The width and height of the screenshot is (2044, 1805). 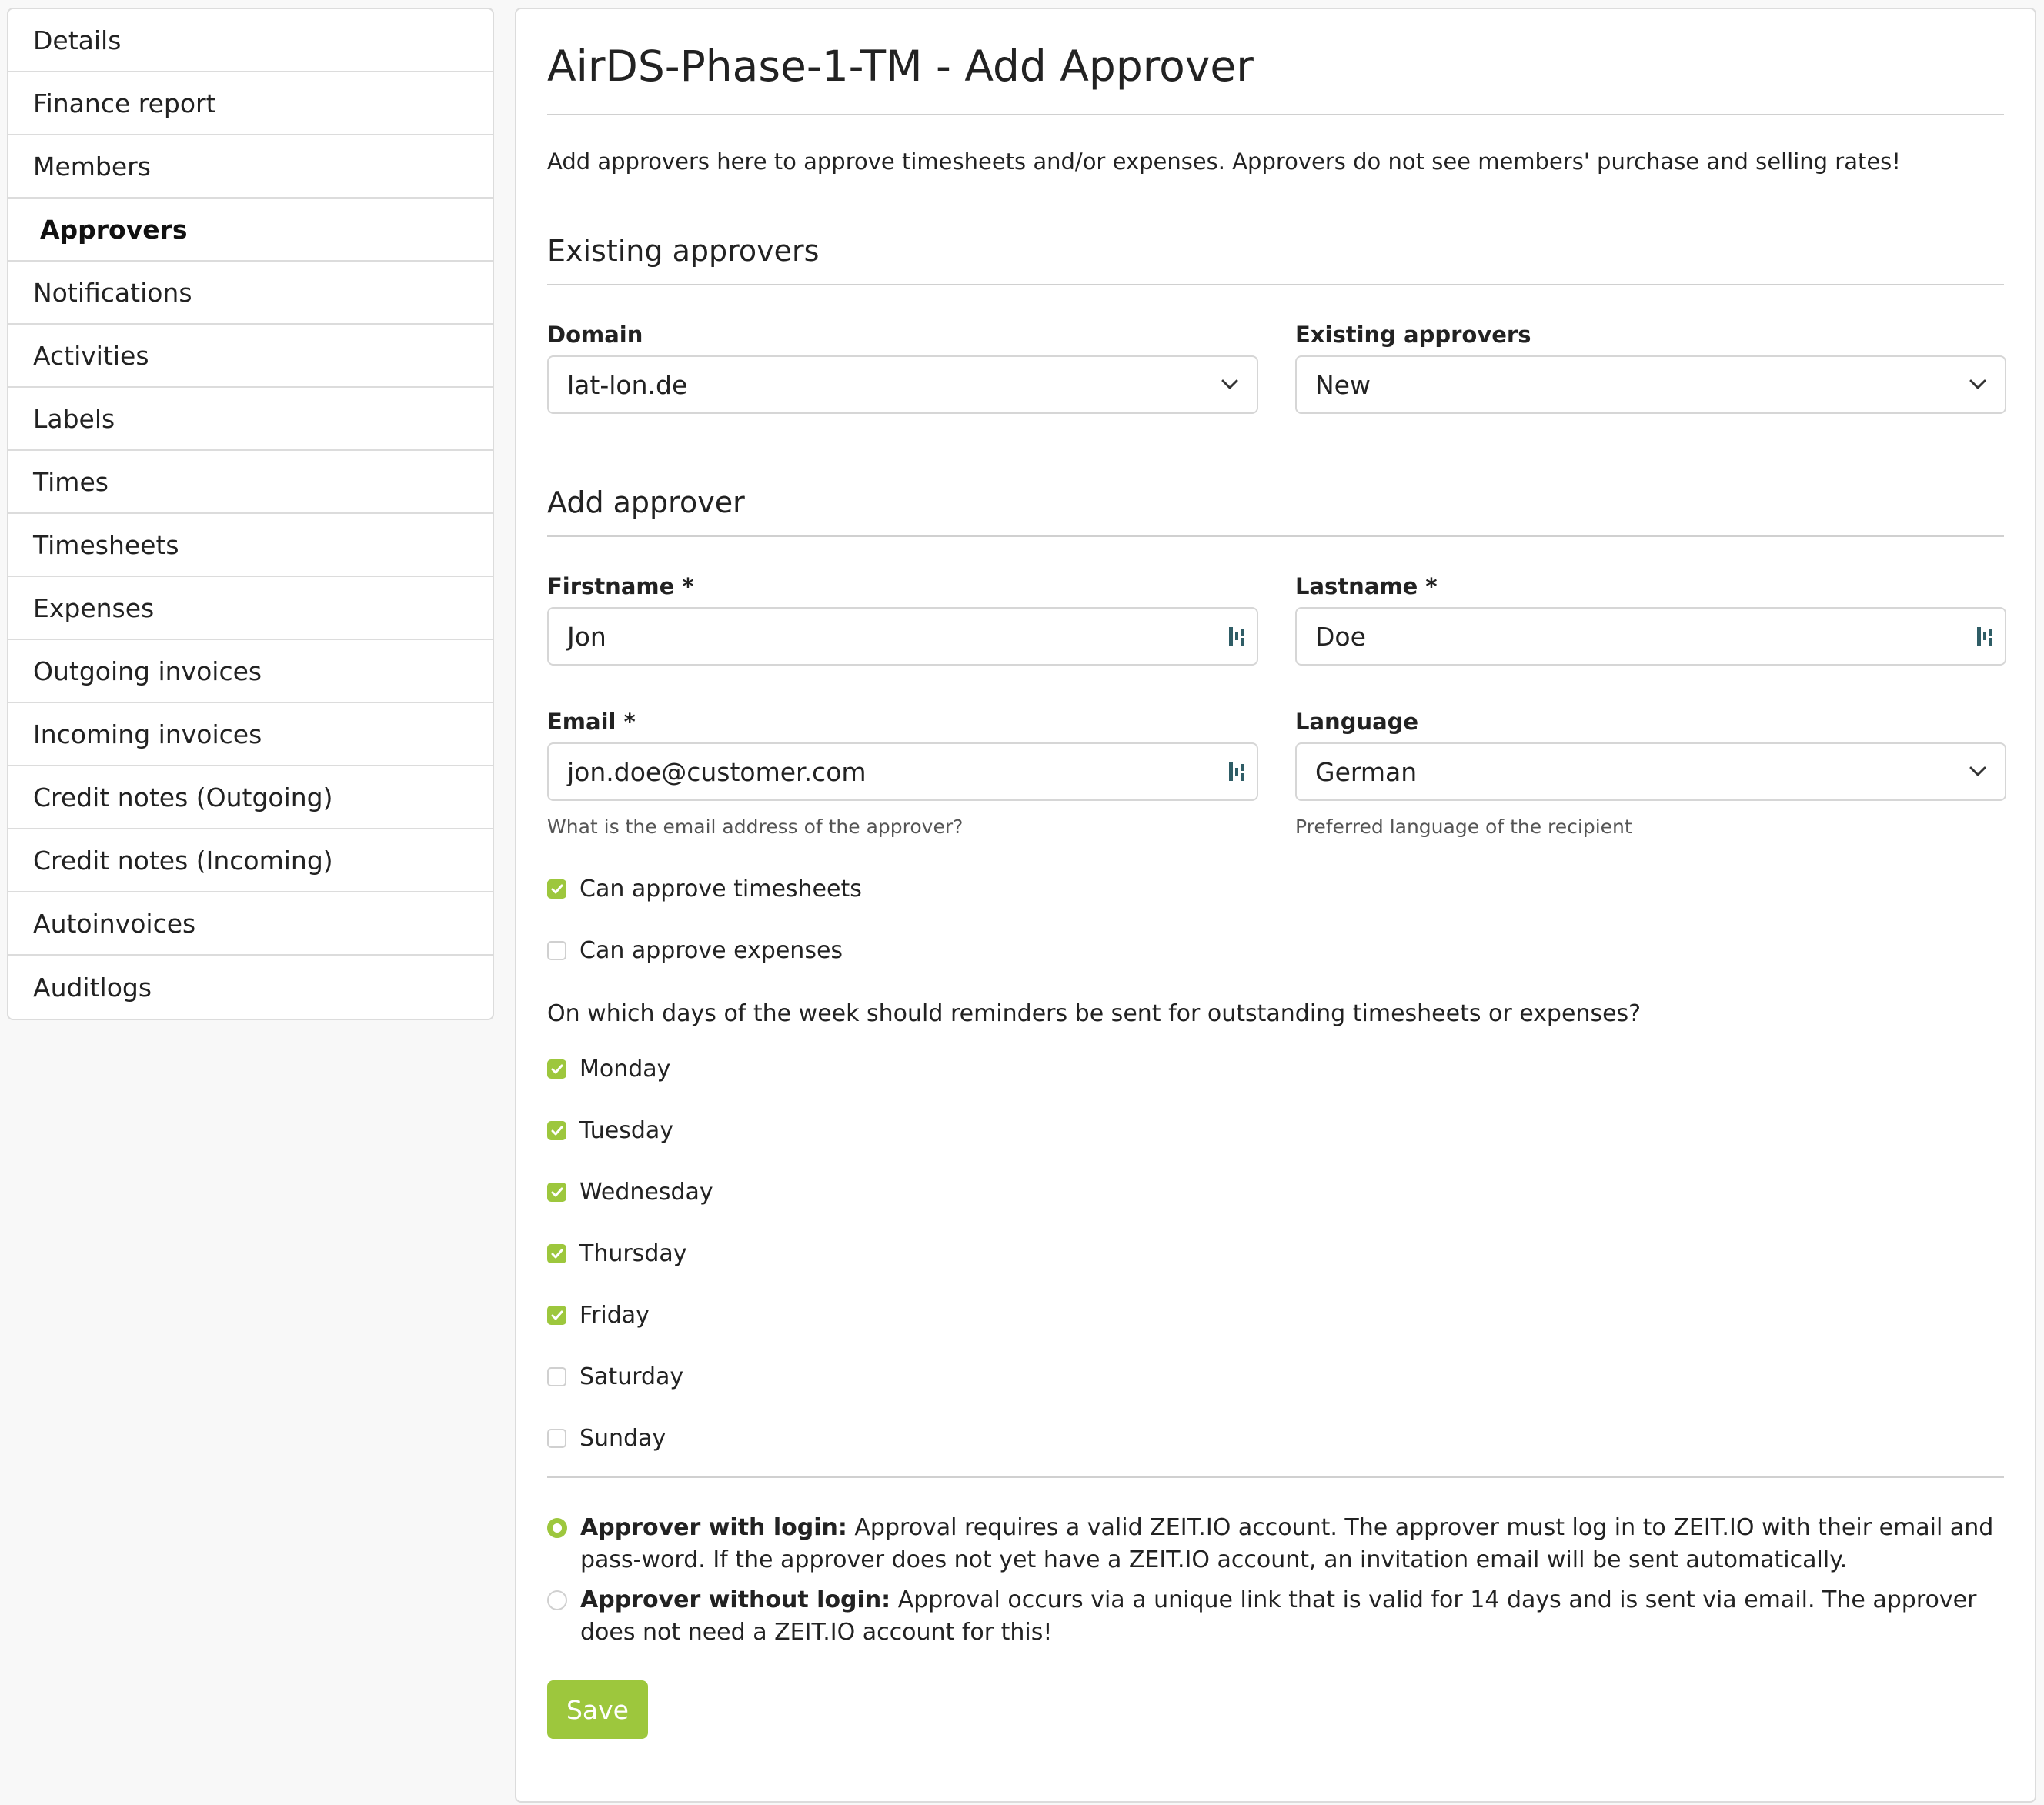 I want to click on sidebar-item-outgoing-invoices: Outgoing invoices, so click(x=250, y=671).